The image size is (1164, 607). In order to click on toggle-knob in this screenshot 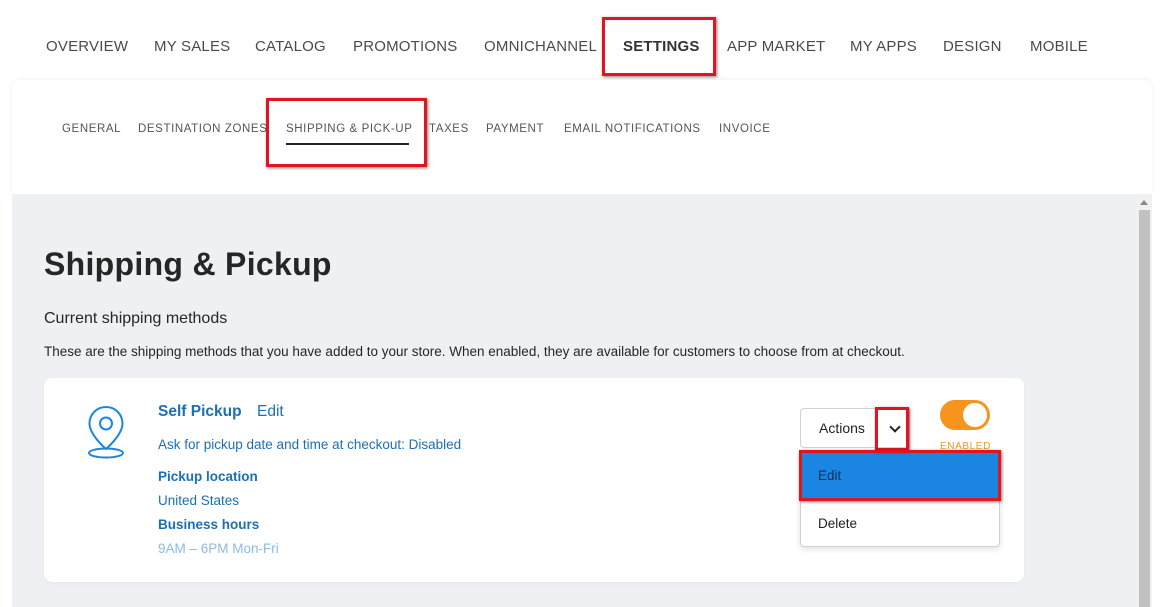, I will do `click(975, 415)`.